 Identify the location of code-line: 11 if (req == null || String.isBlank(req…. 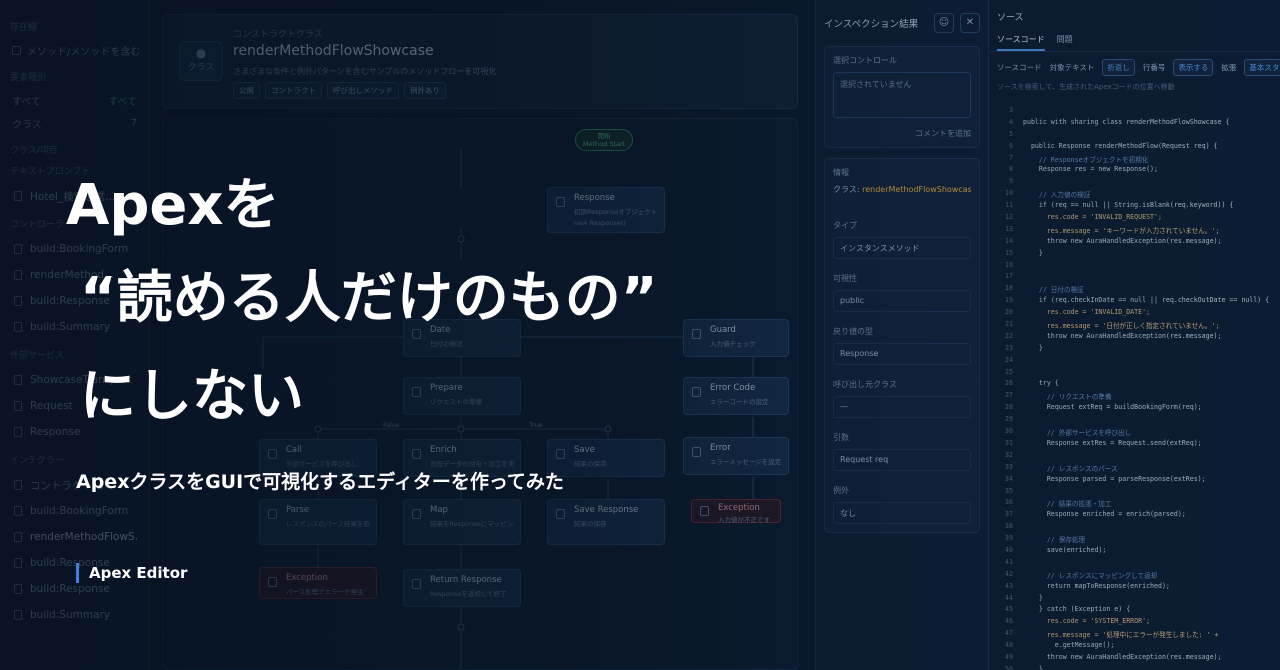
(1135, 207).